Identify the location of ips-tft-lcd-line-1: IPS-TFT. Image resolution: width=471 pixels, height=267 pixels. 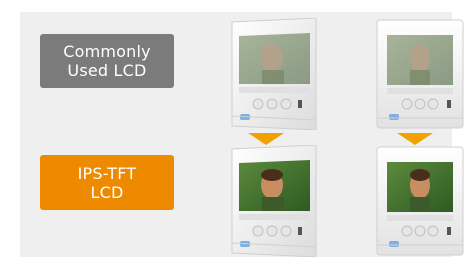
(107, 173).